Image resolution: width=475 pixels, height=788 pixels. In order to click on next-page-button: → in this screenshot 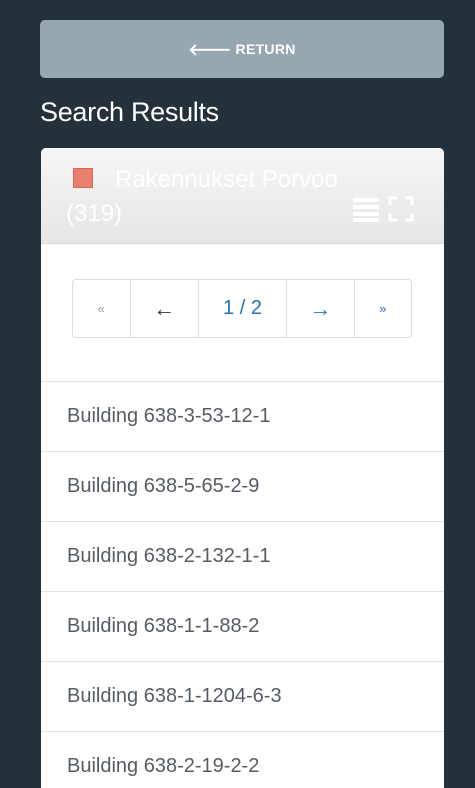, I will do `click(321, 308)`.